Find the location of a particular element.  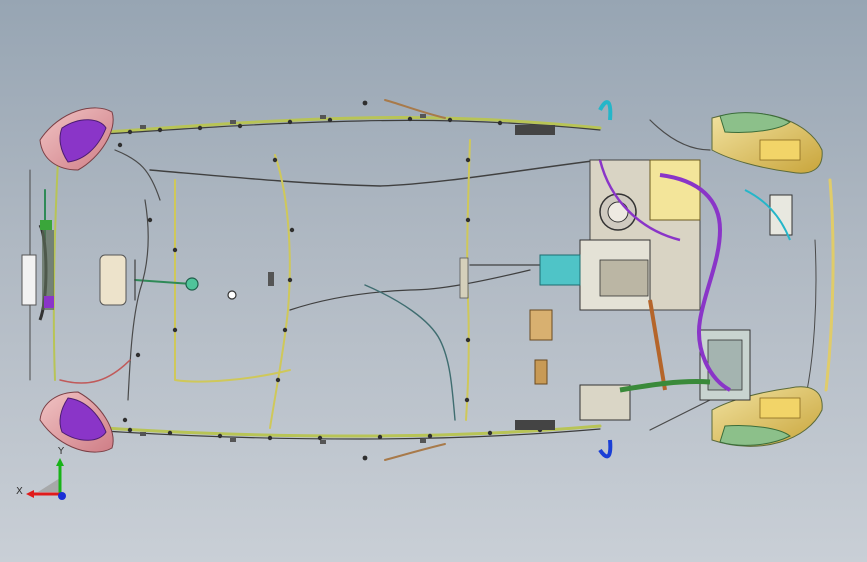

axis-triad is located at coordinates (44, 484).